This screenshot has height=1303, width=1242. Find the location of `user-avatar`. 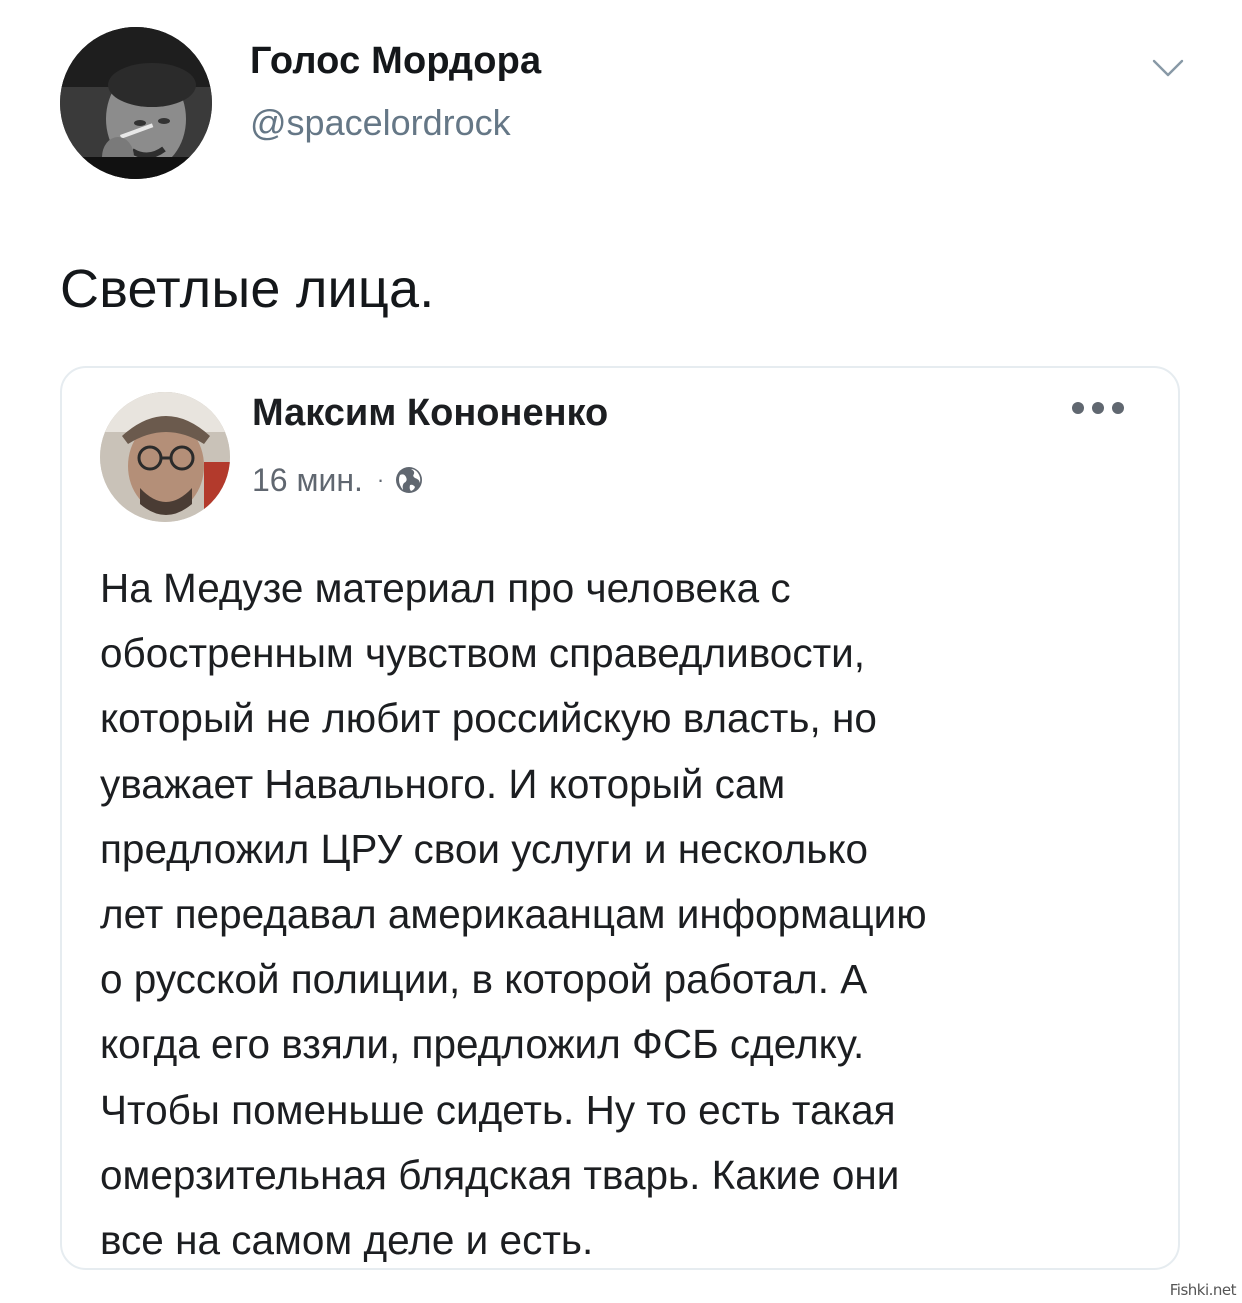

user-avatar is located at coordinates (136, 103).